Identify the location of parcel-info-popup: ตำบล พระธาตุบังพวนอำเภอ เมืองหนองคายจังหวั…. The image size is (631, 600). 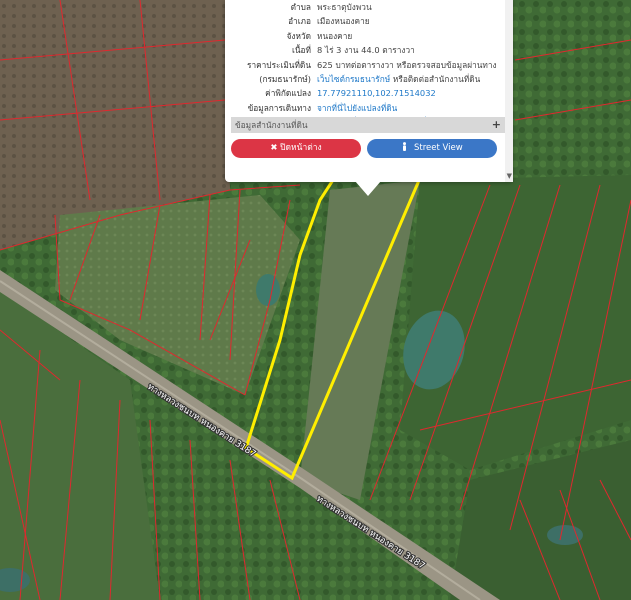
(369, 91).